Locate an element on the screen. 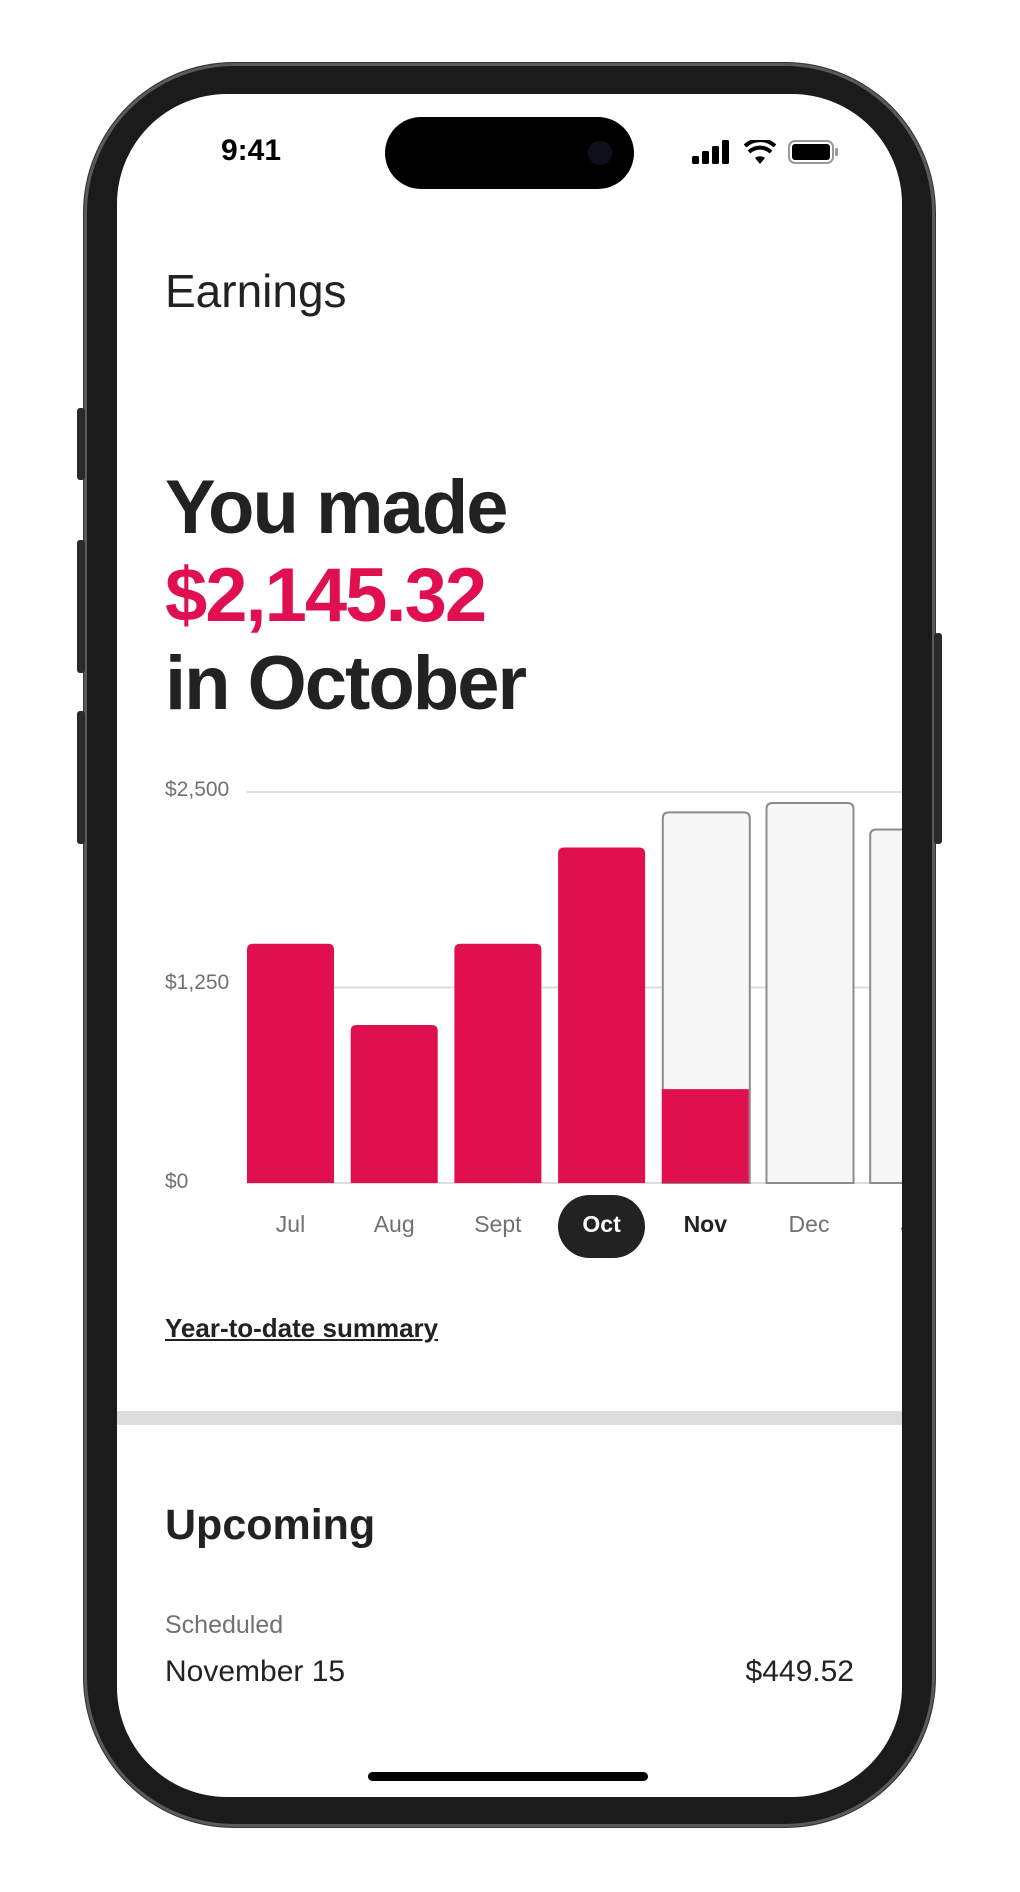 The width and height of the screenshot is (1020, 1892). payout-amount: $449.52 is located at coordinates (799, 1671).